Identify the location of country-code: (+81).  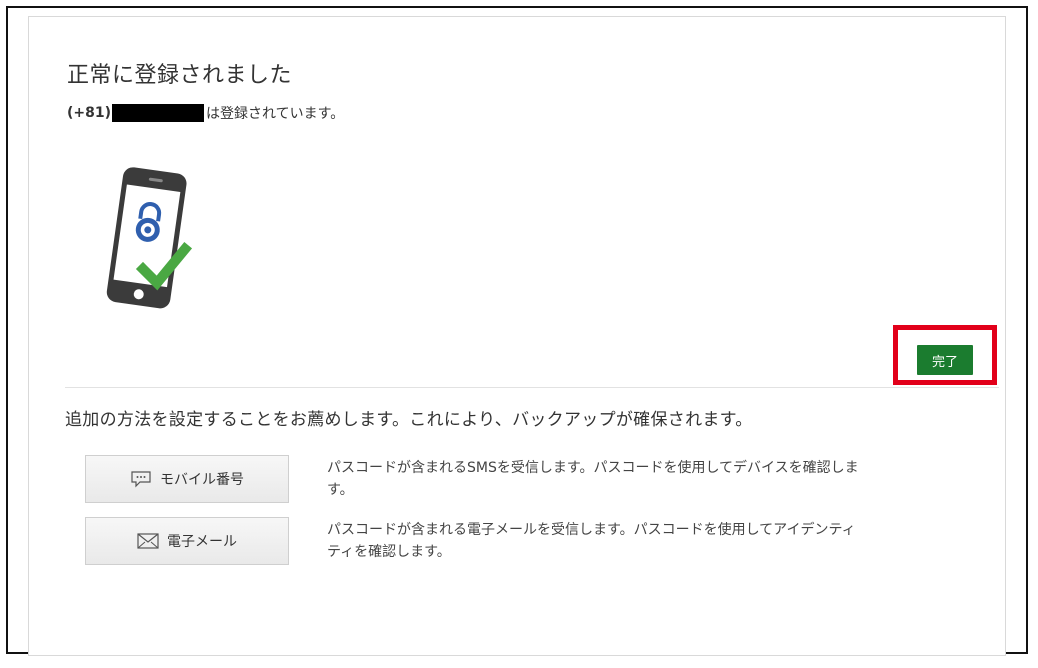
(89, 113).